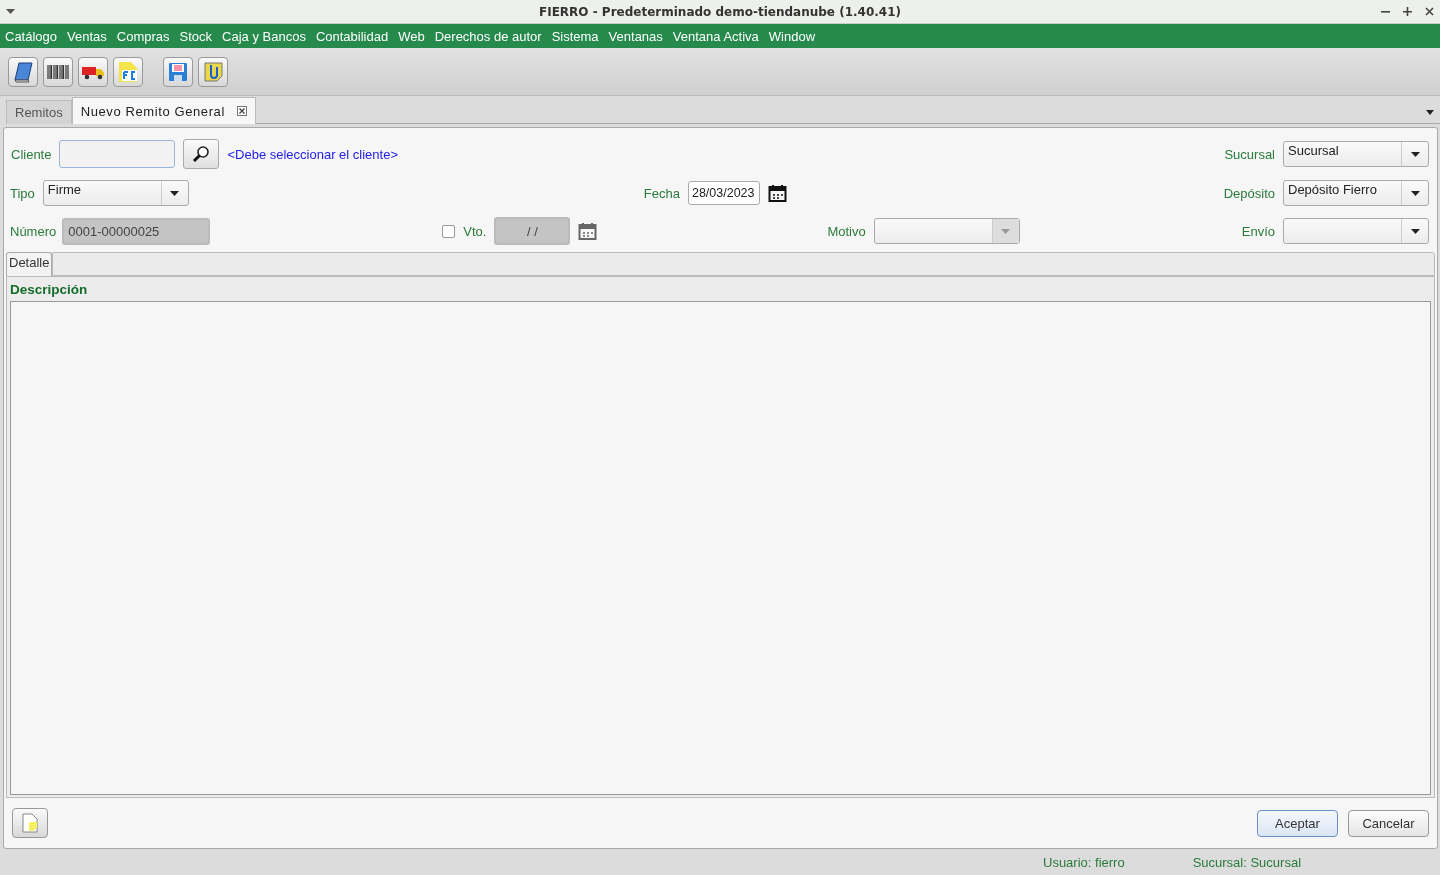 The image size is (1440, 875). I want to click on search-icon, so click(201, 154).